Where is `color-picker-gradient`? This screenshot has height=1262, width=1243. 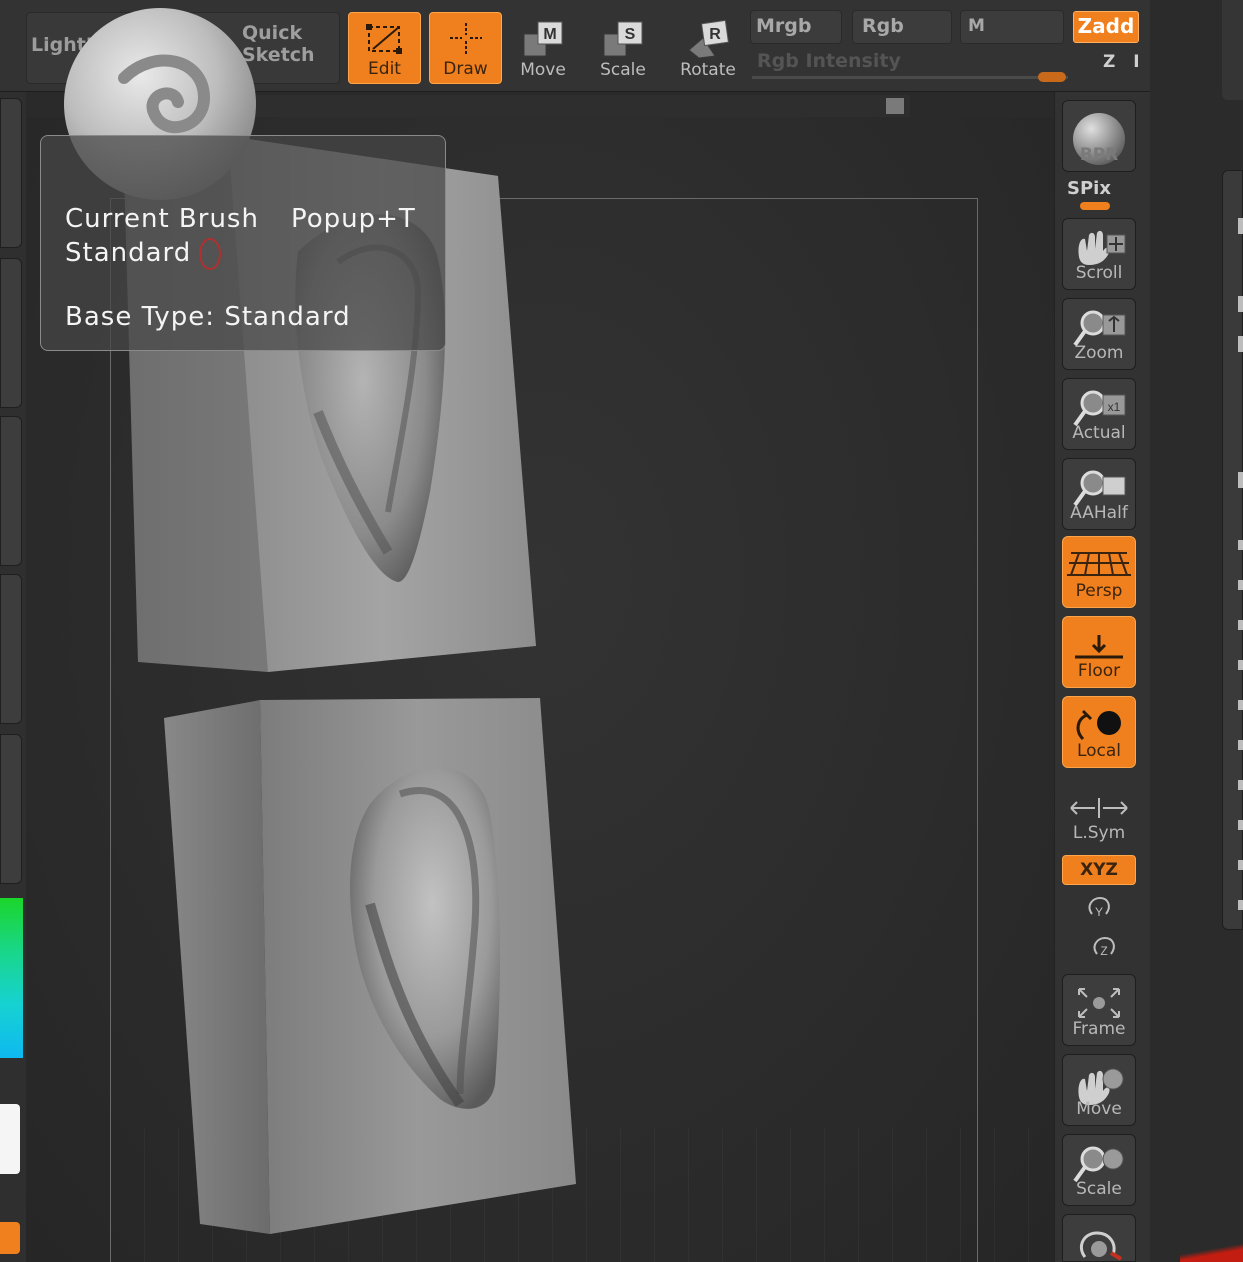 color-picker-gradient is located at coordinates (11, 978).